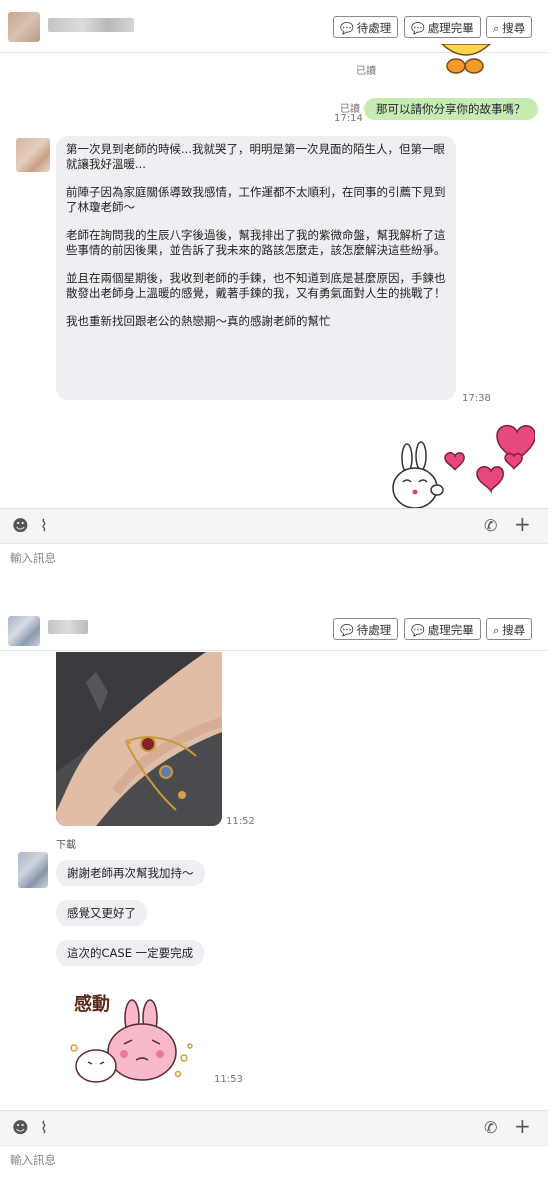  I want to click on story-paragraph: 前陣子因為家庭關係導致我感情，工作運都不太順利，在同事的引薦下見到了林瓊老師～, so click(256, 199).